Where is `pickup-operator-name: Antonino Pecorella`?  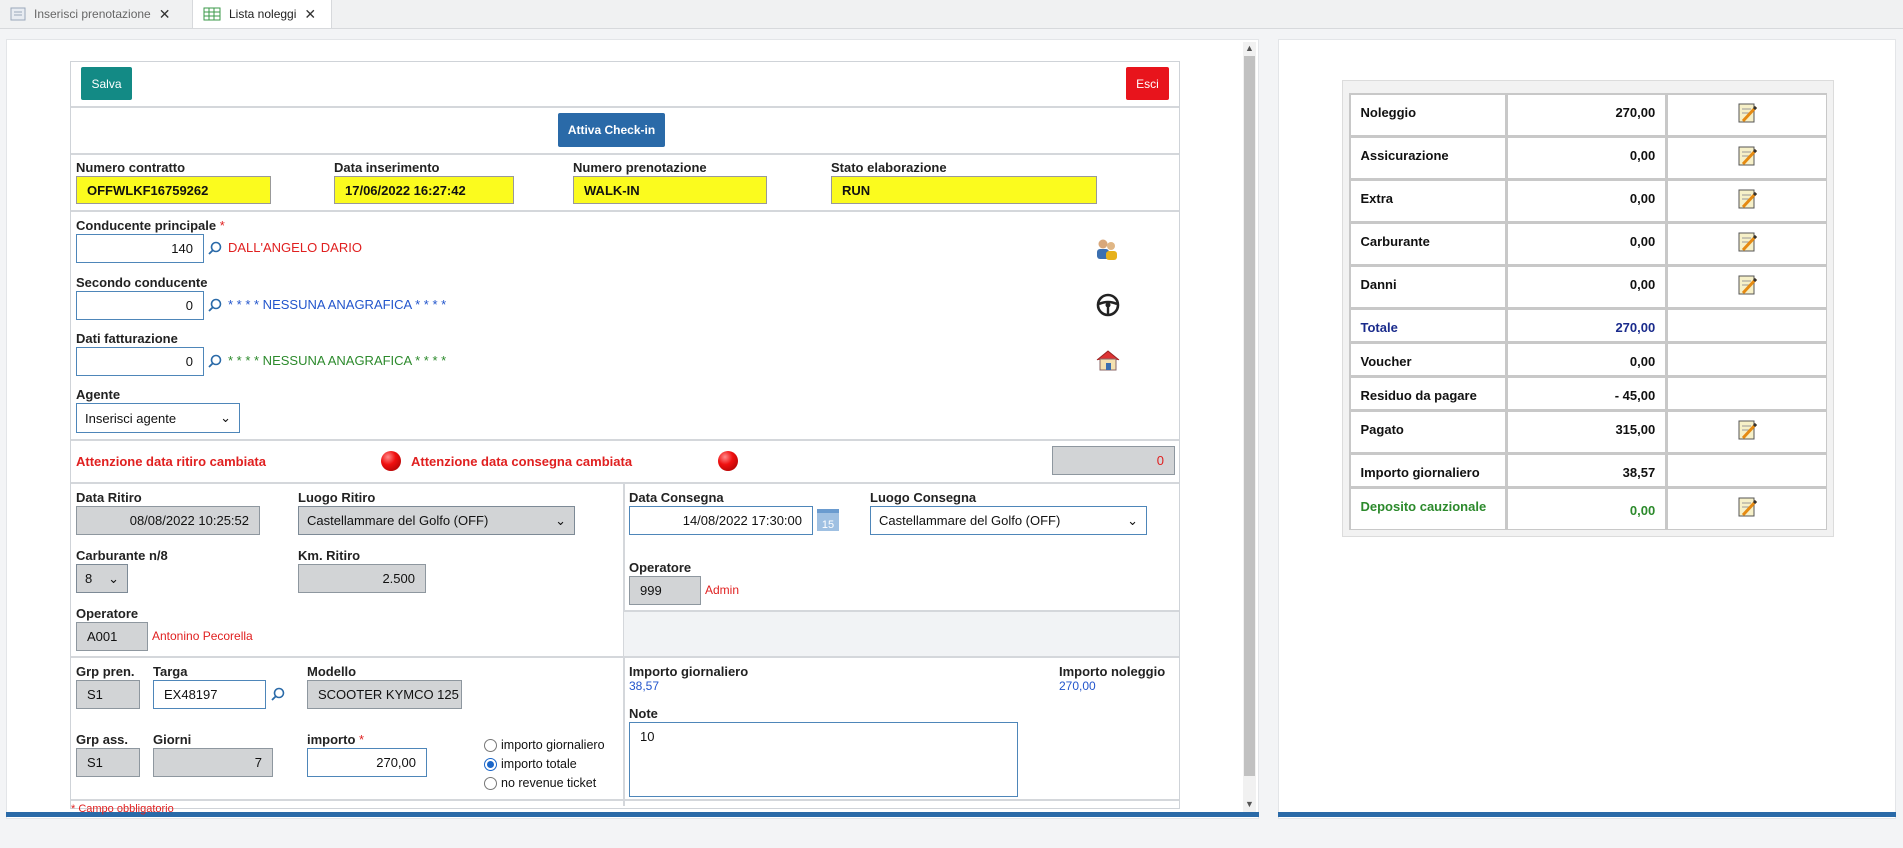
pickup-operator-name: Antonino Pecorella is located at coordinates (202, 636).